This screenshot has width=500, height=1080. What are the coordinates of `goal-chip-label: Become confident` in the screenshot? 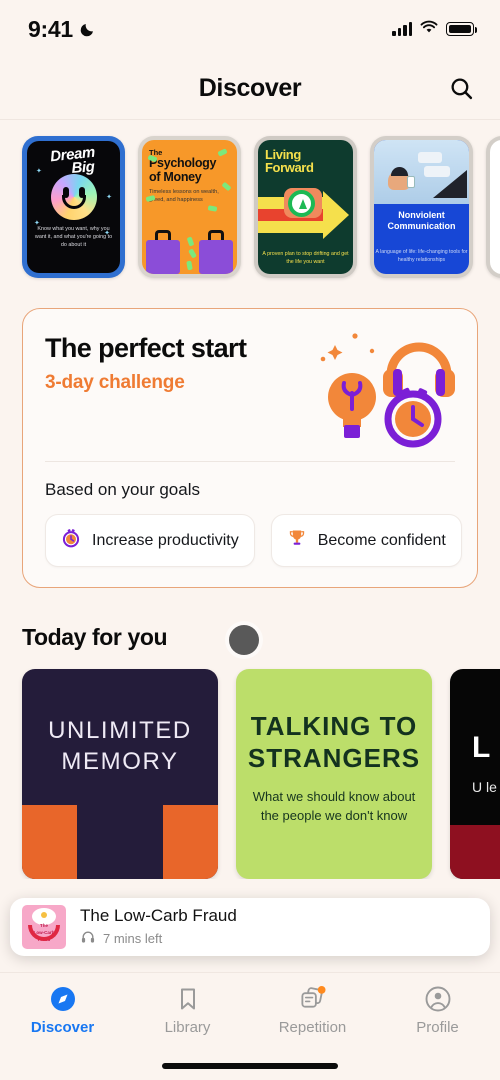 It's located at (381, 540).